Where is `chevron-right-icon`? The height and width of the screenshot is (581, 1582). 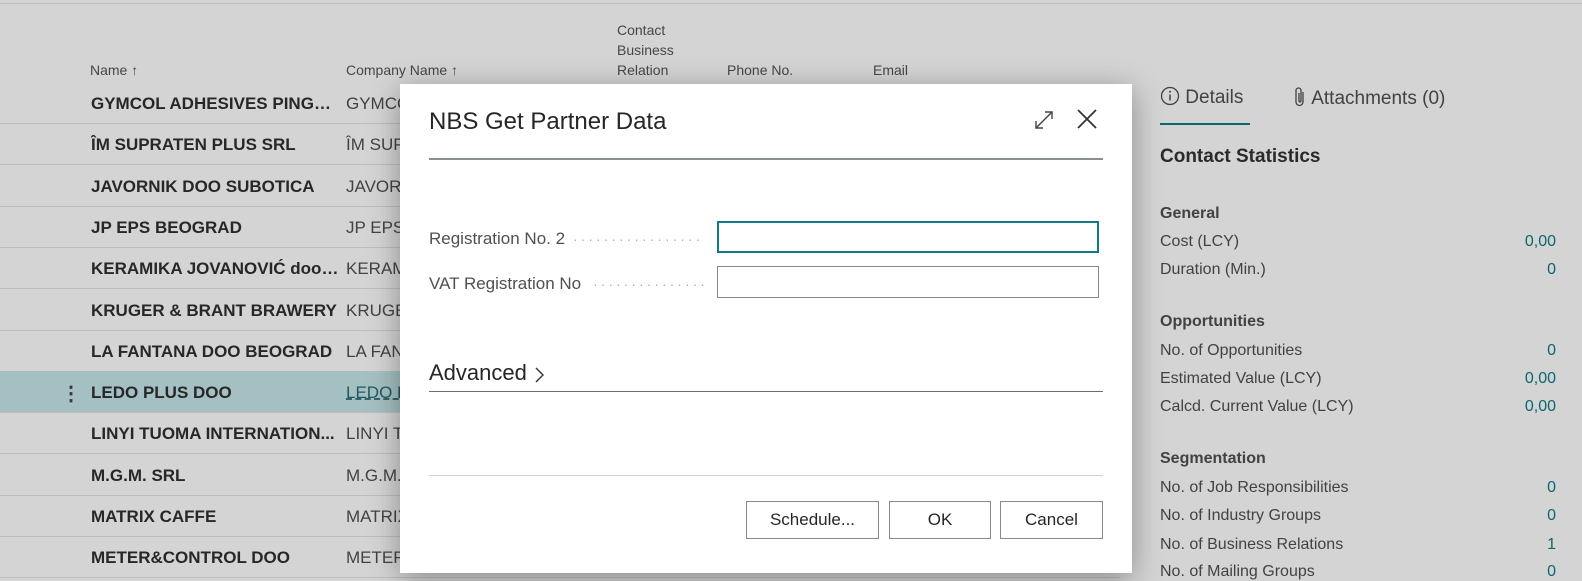 chevron-right-icon is located at coordinates (540, 375).